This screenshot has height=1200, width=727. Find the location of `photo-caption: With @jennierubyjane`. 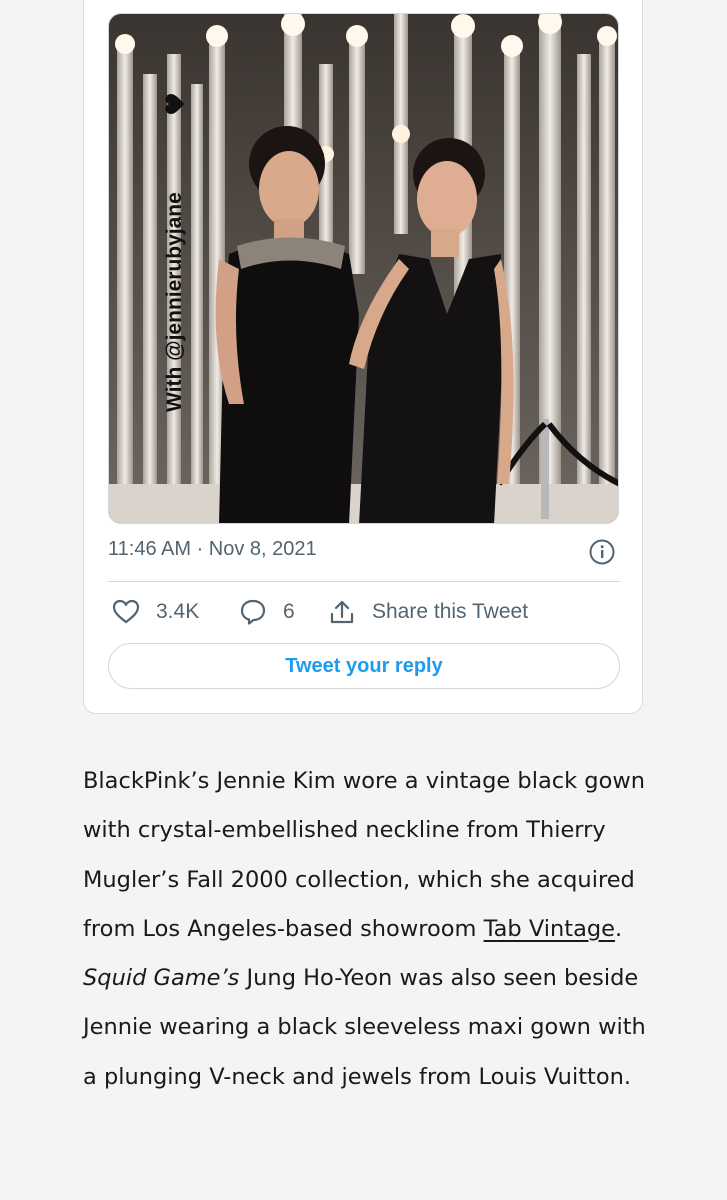

photo-caption: With @jennierubyjane is located at coordinates (174, 302).